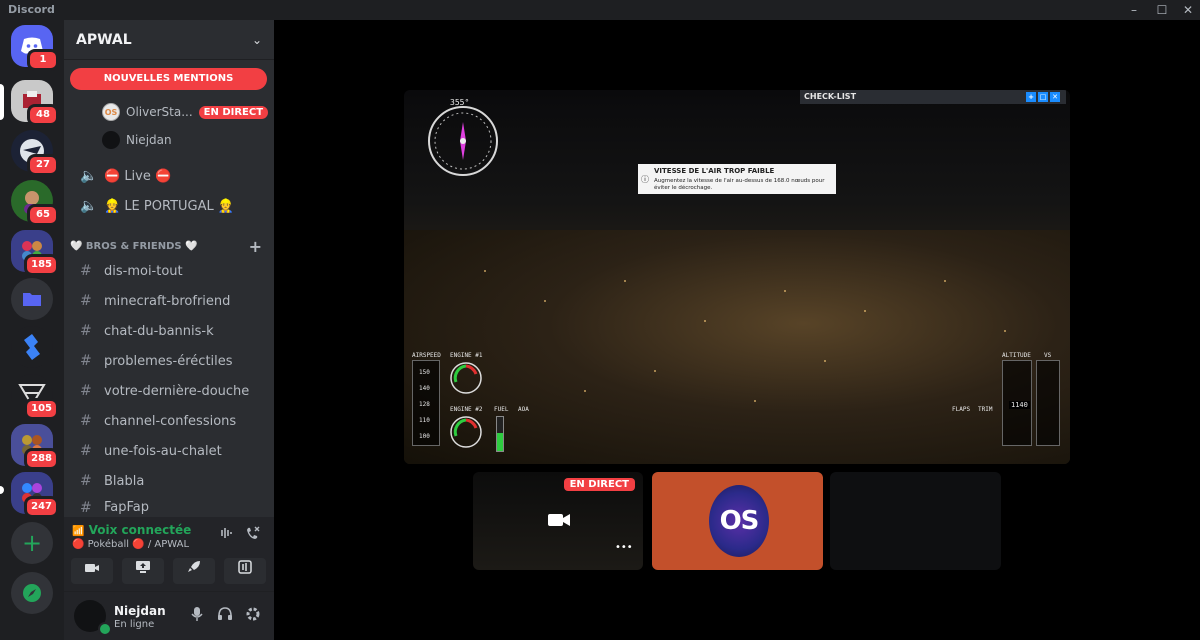 The height and width of the screenshot is (640, 1200). I want to click on compass-rose-icon, so click(463, 141).